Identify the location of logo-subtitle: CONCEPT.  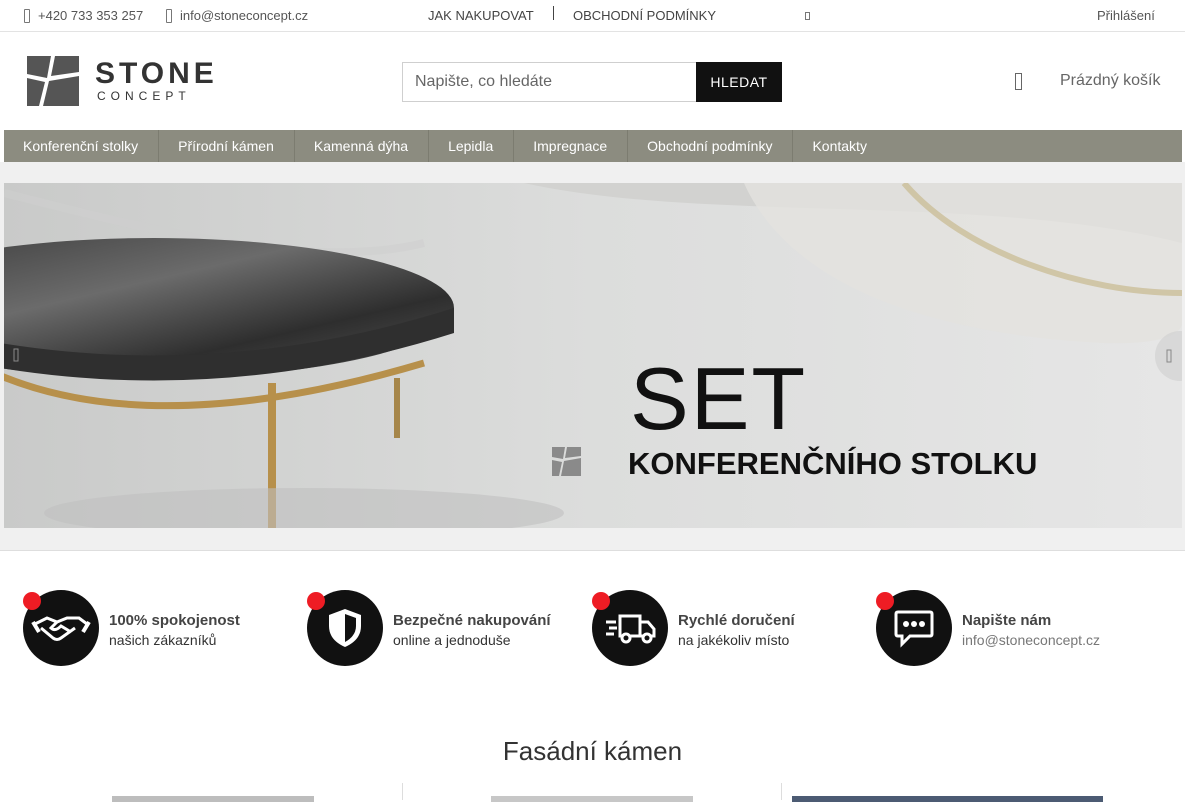
(144, 96).